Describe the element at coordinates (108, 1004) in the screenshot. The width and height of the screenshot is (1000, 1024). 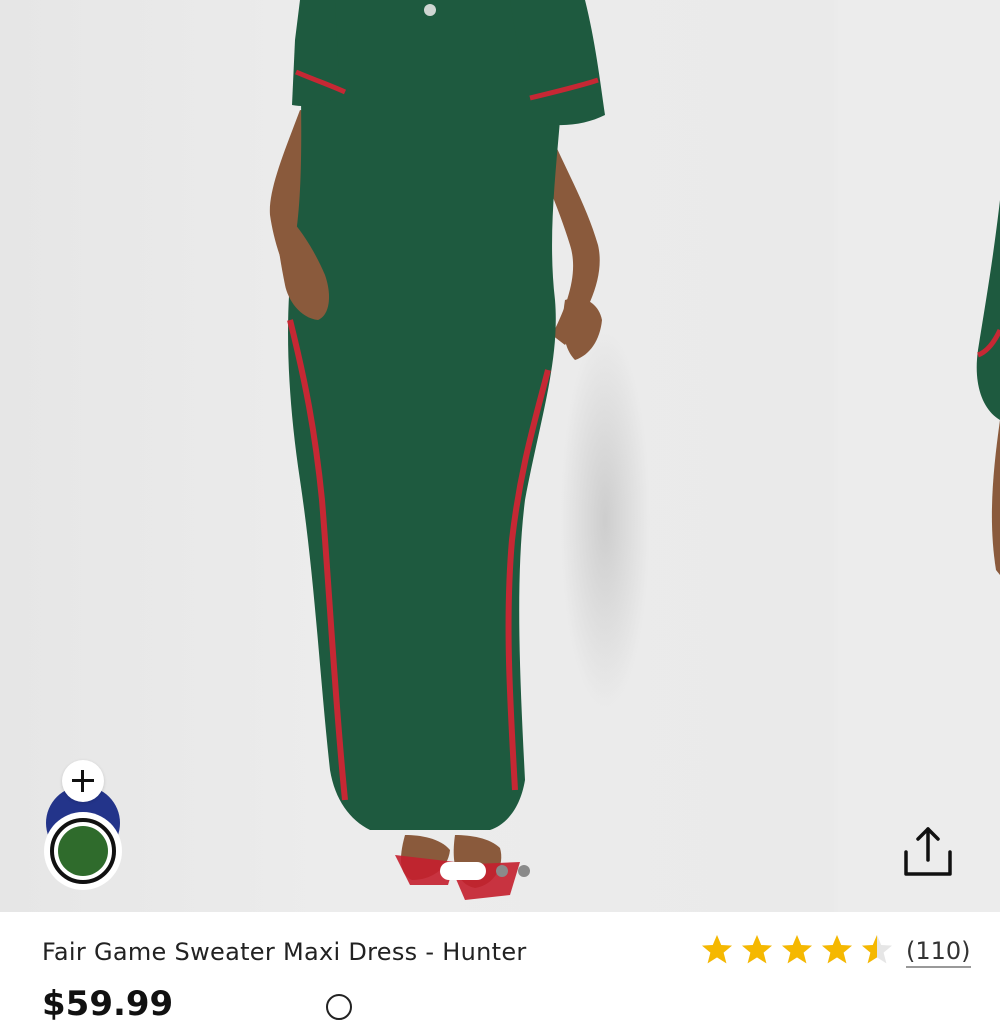
I see `product-price: $59.99` at that location.